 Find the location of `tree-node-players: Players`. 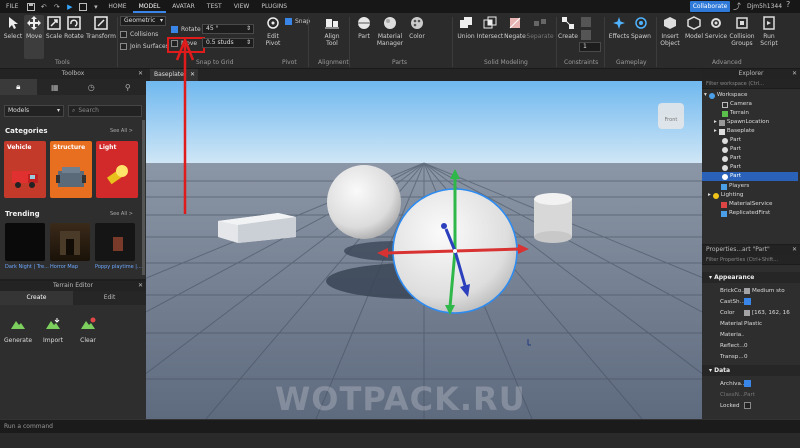

tree-node-players: Players is located at coordinates (750, 186).